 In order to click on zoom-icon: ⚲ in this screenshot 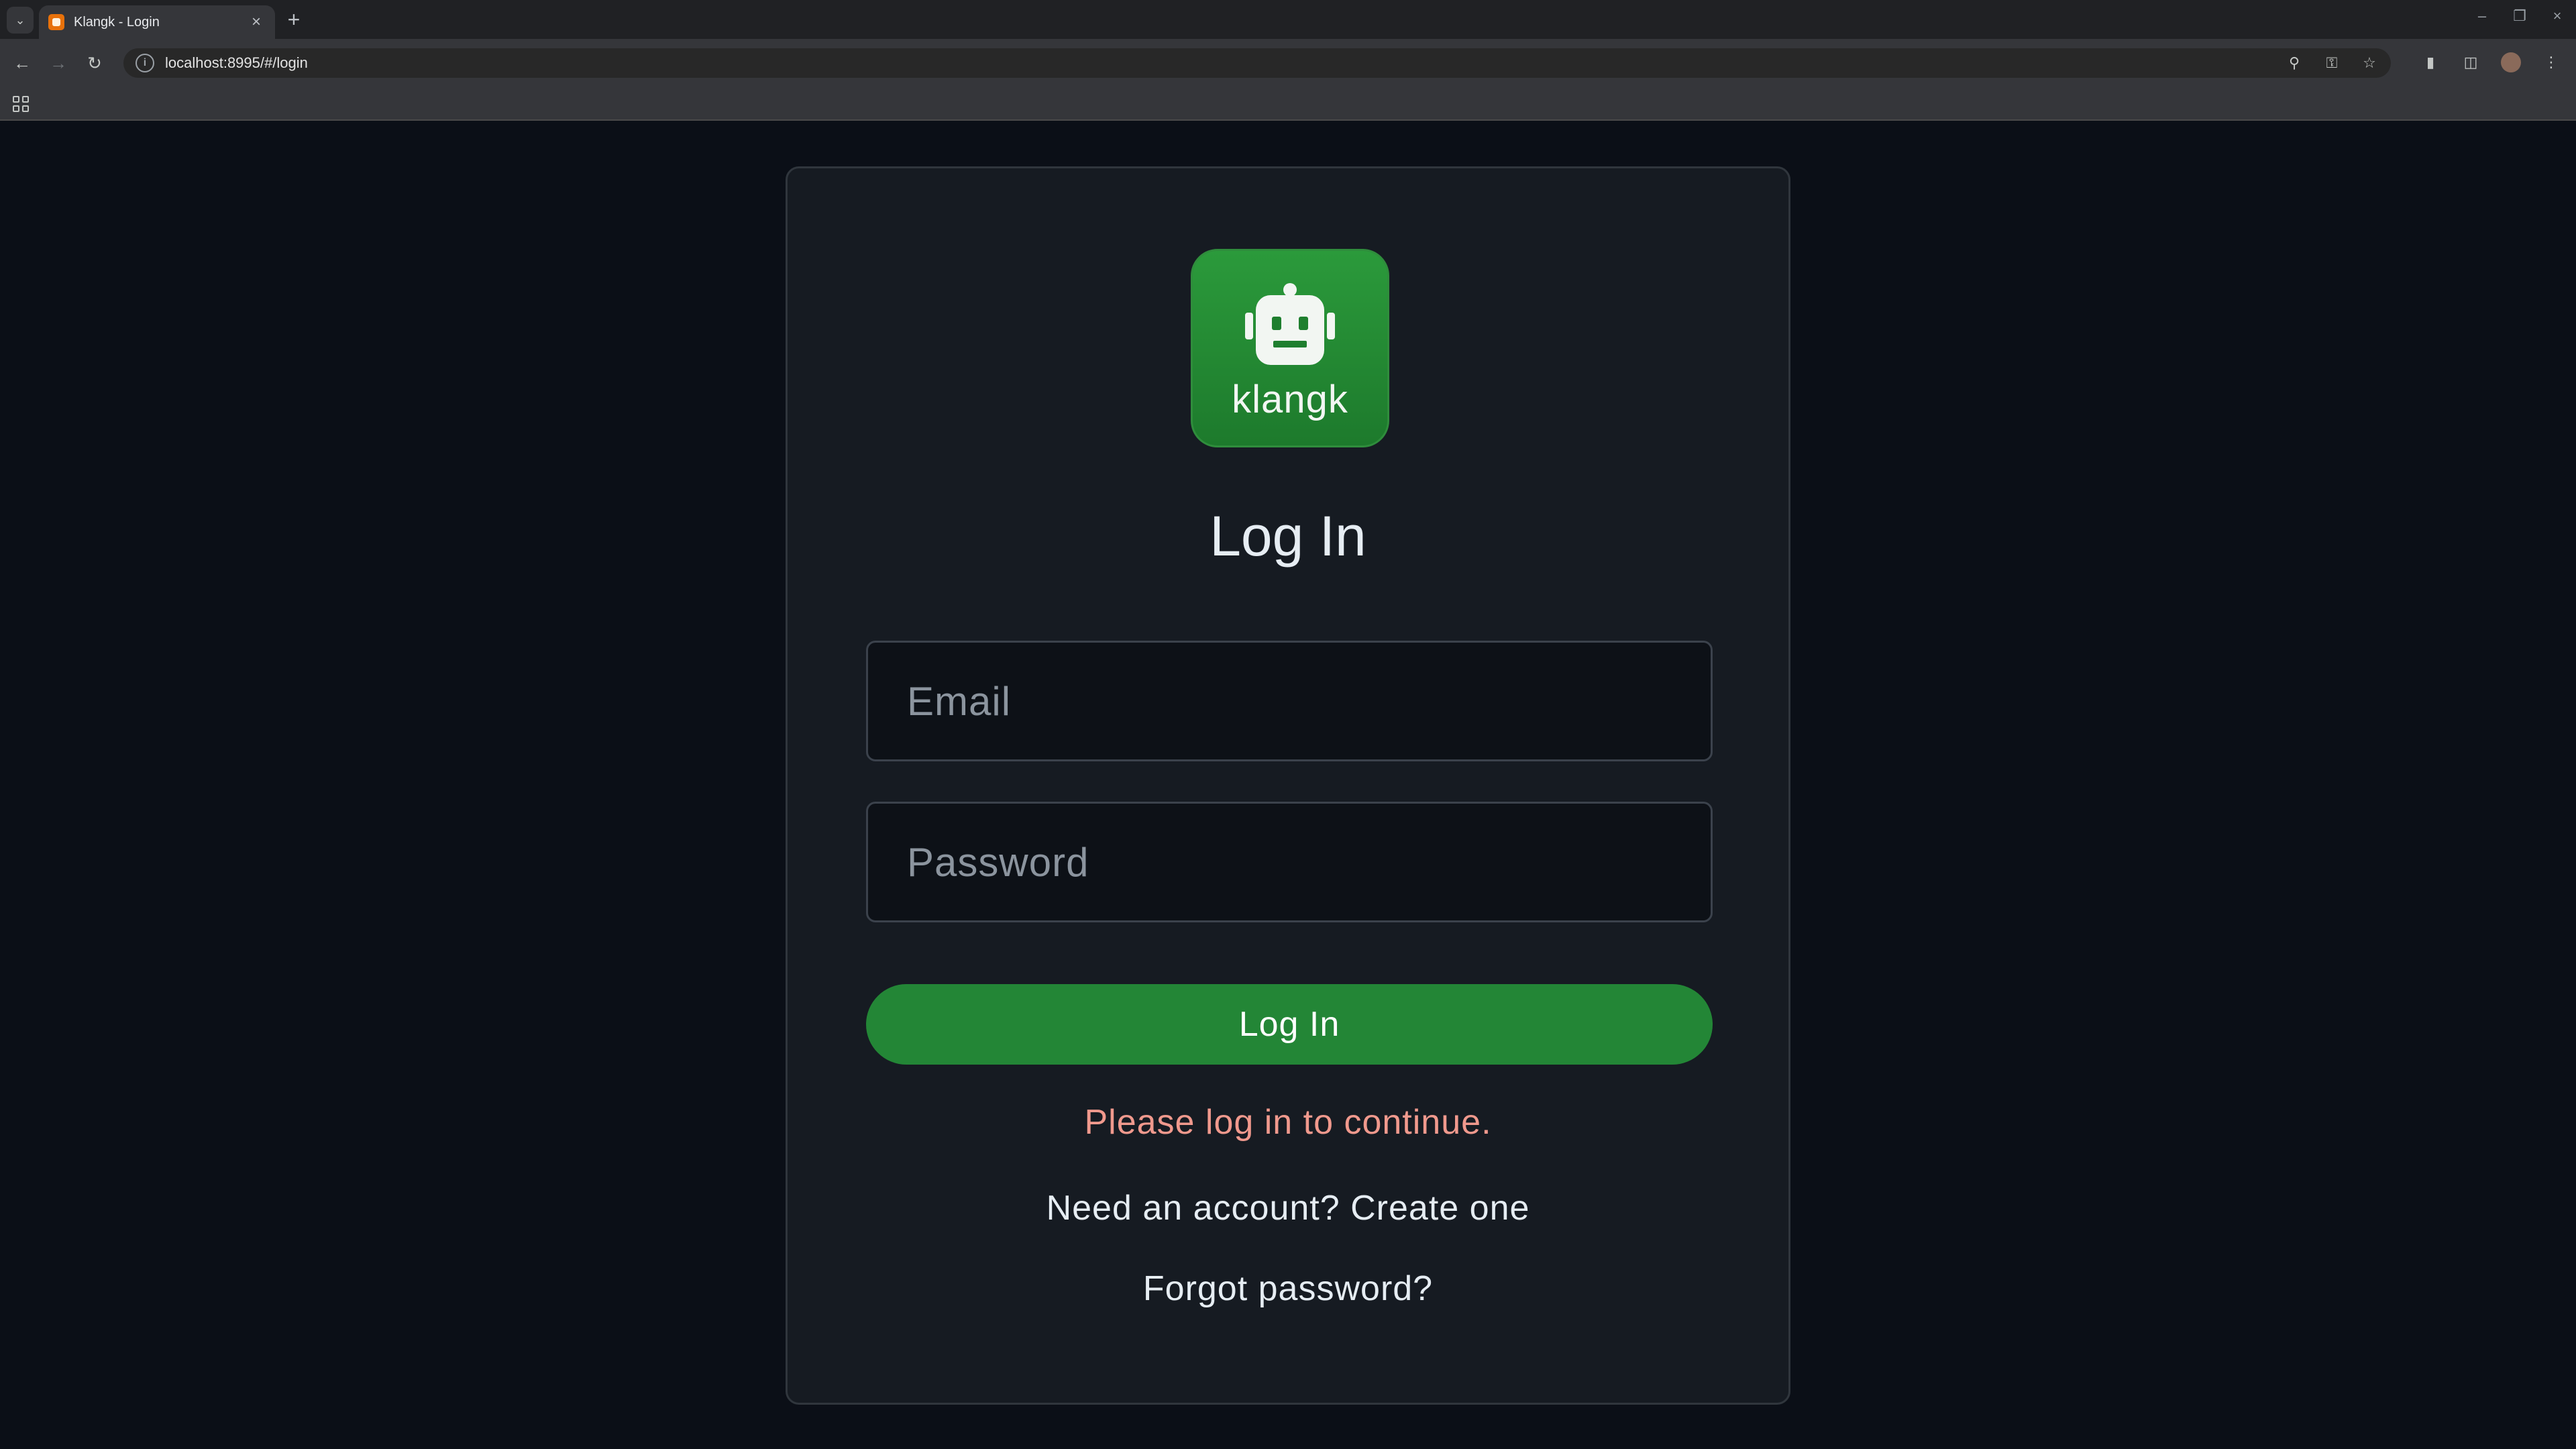, I will do `click(2294, 63)`.